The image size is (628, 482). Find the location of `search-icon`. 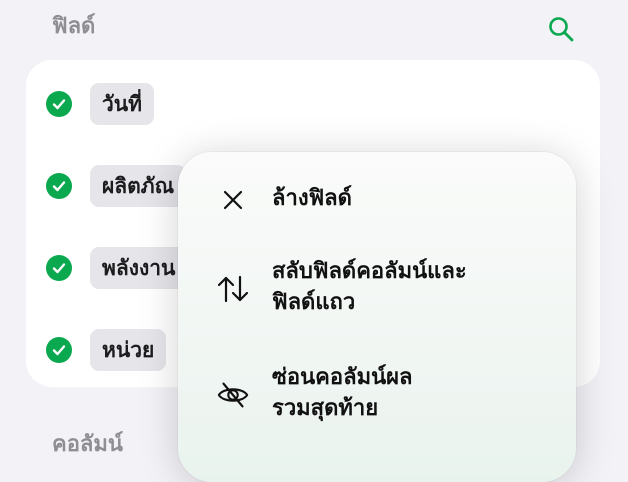

search-icon is located at coordinates (561, 29).